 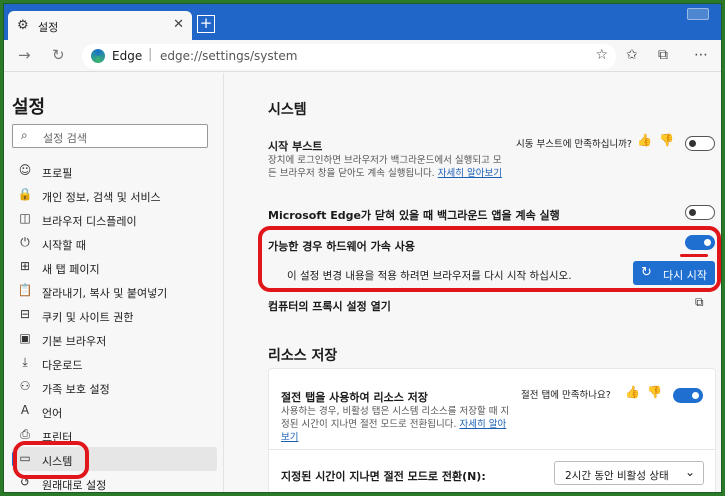 I want to click on system-heading: 시스템, so click(x=287, y=110).